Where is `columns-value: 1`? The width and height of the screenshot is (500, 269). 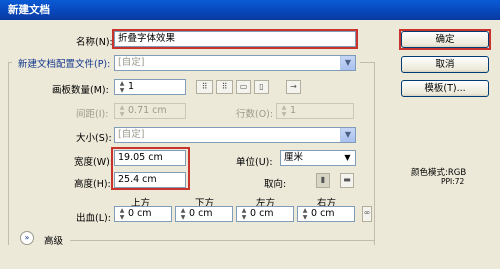 columns-value: 1 is located at coordinates (293, 110).